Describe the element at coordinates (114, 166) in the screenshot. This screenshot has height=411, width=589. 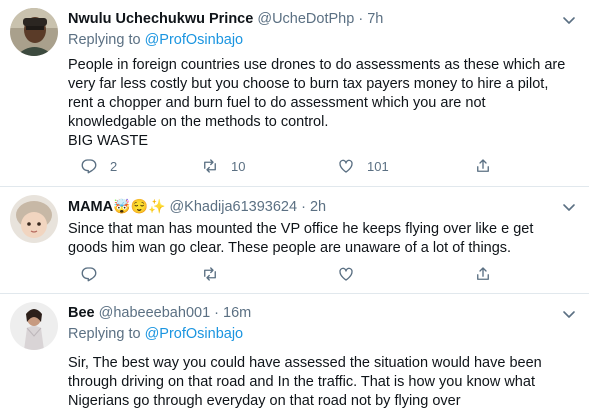
I see `reply-count: 2` at that location.